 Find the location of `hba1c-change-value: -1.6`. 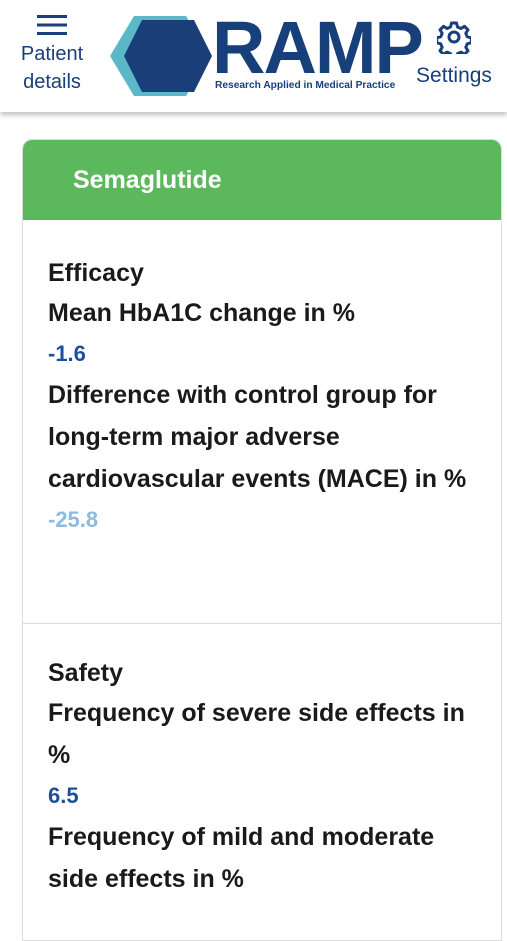

hba1c-change-value: -1.6 is located at coordinates (67, 353).